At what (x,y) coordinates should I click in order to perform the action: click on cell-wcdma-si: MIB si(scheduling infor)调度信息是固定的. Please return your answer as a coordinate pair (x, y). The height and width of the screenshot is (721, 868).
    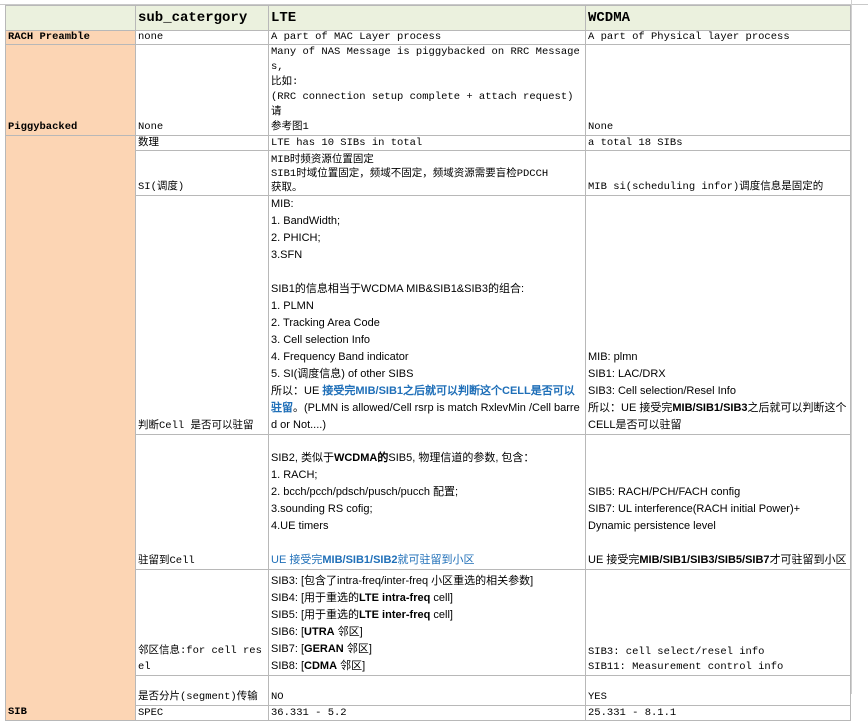
    Looking at the image, I should click on (718, 173).